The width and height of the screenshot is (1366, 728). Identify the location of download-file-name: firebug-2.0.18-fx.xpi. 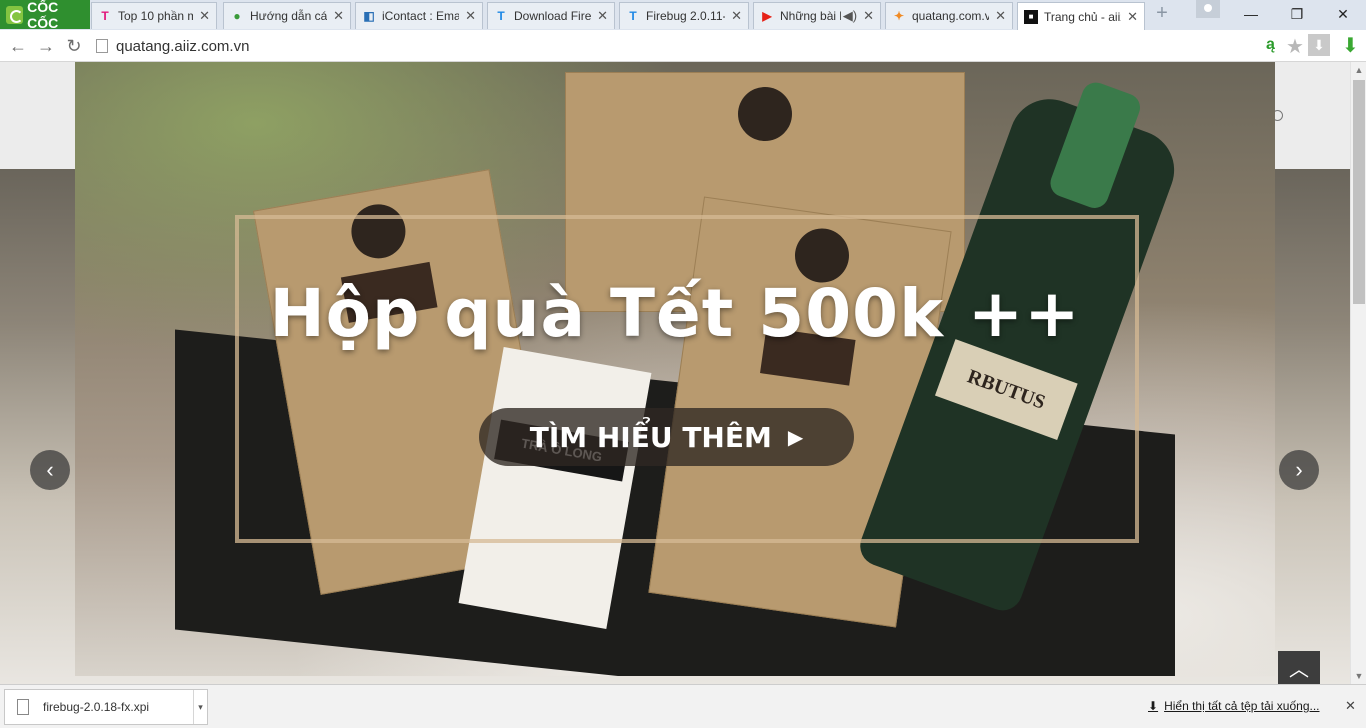
(96, 707).